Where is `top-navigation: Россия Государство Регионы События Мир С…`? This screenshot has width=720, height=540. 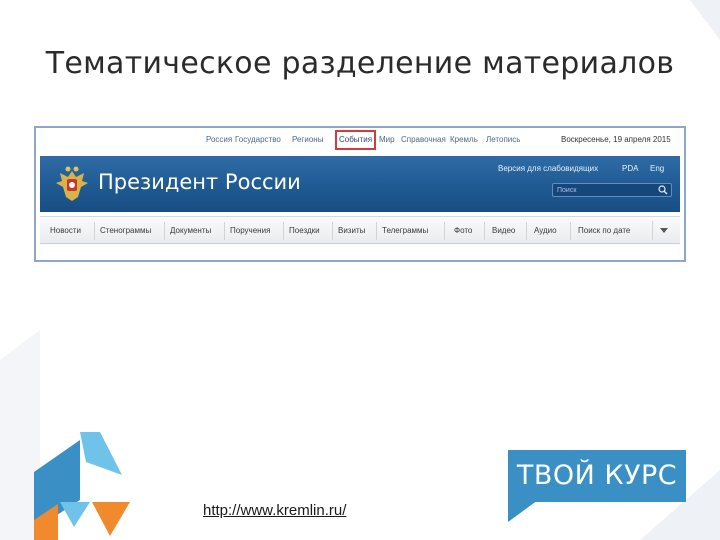 top-navigation: Россия Государство Регионы События Мир С… is located at coordinates (360, 140).